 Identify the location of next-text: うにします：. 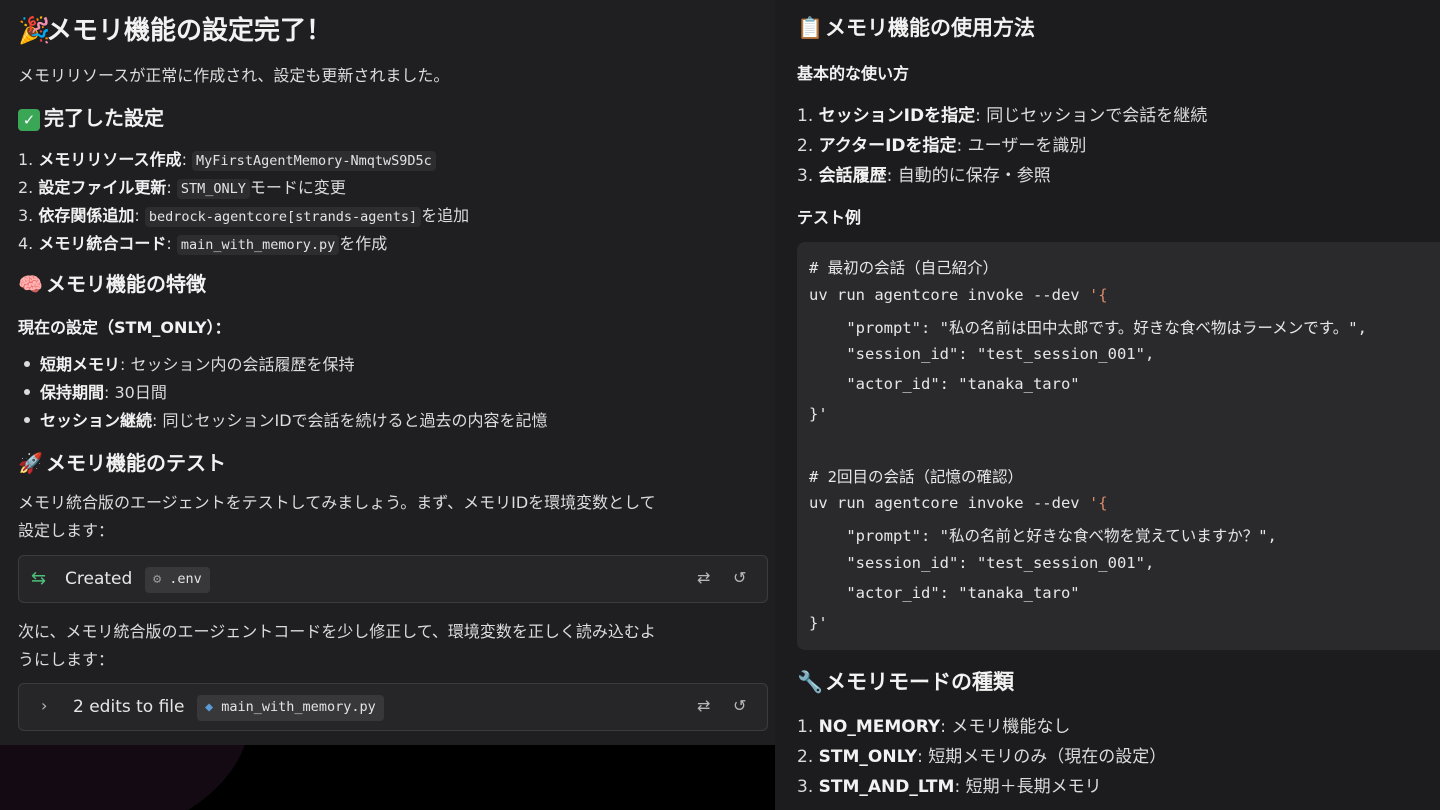
(66, 659).